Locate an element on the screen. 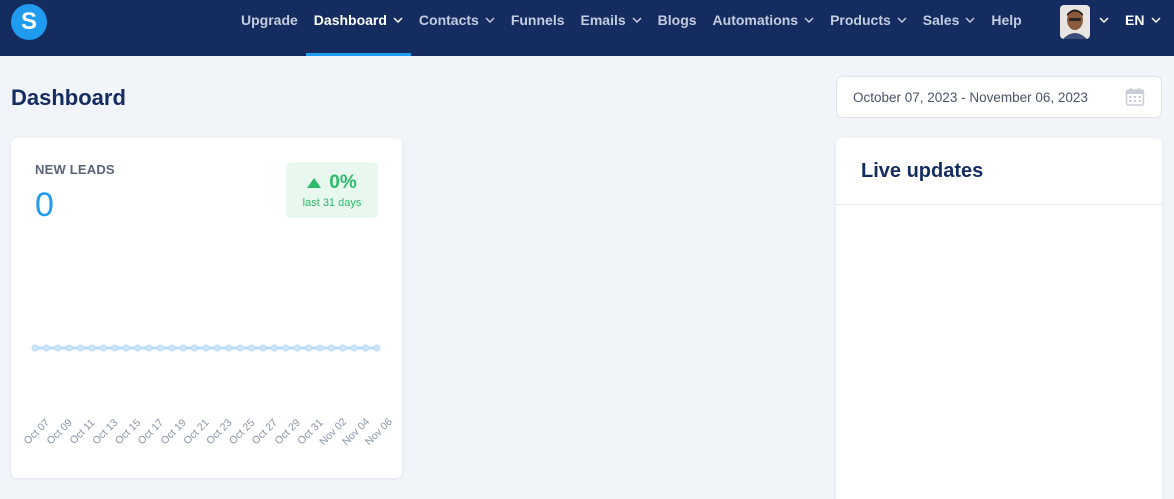 Image resolution: width=1174 pixels, height=499 pixels. calendar-icon is located at coordinates (1135, 97).